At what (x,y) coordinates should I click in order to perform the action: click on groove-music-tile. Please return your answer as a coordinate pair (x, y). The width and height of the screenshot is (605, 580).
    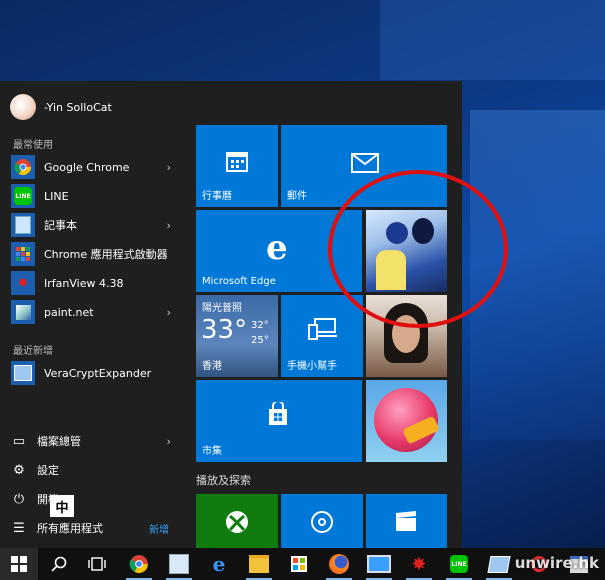
    Looking at the image, I should click on (322, 521).